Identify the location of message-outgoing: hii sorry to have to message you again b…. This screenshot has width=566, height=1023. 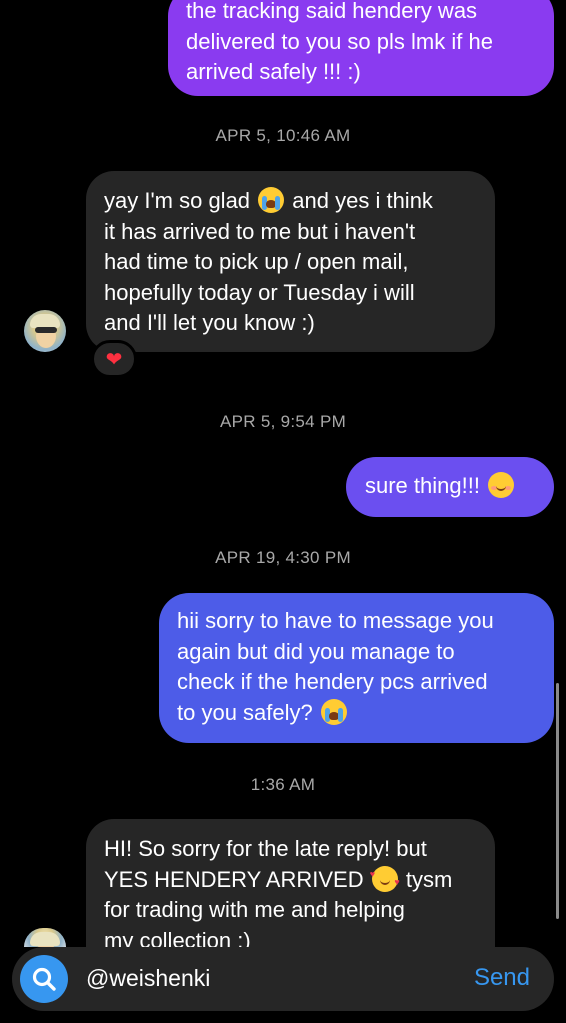
(356, 668).